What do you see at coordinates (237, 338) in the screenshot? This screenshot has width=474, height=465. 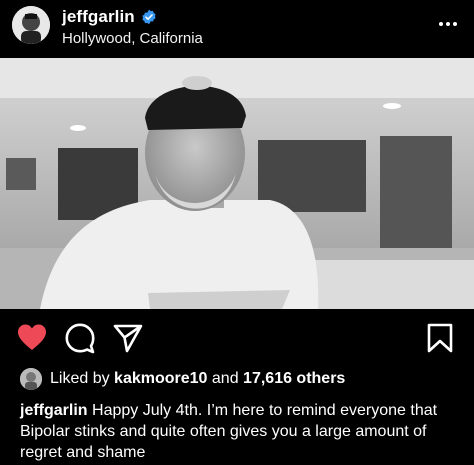 I see `post-actions` at bounding box center [237, 338].